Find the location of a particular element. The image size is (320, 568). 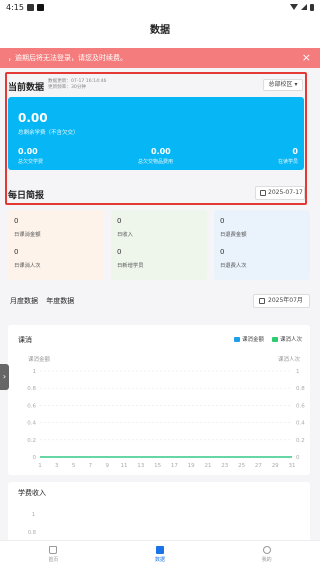

smiley-icon is located at coordinates (266, 550).